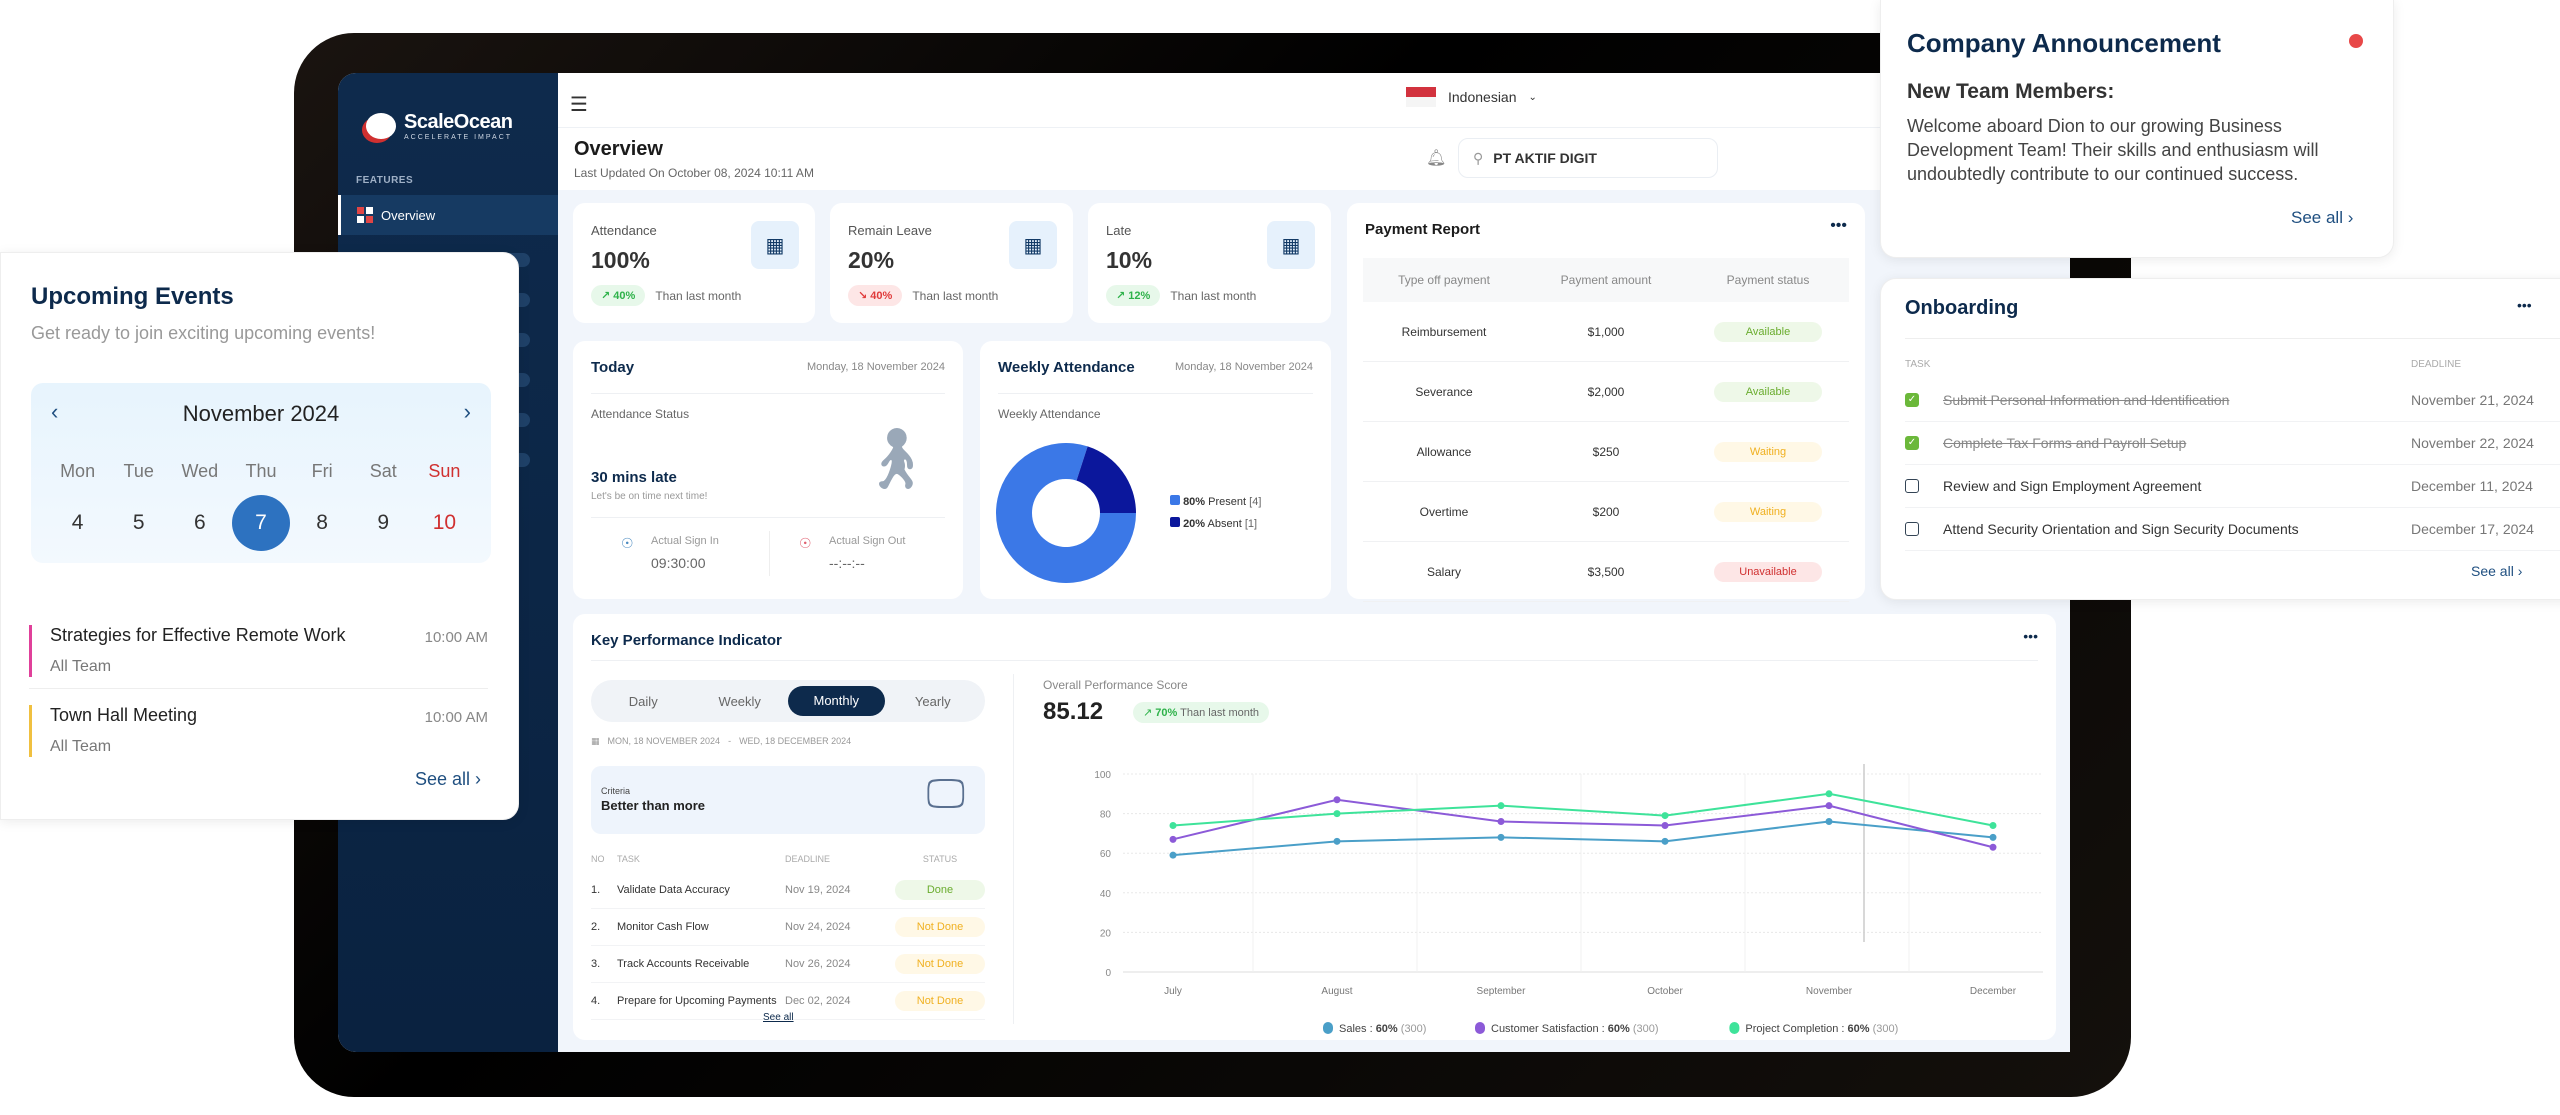 The width and height of the screenshot is (2560, 1115). I want to click on brand-tagline: ACCELERATE IMPACT, so click(458, 137).